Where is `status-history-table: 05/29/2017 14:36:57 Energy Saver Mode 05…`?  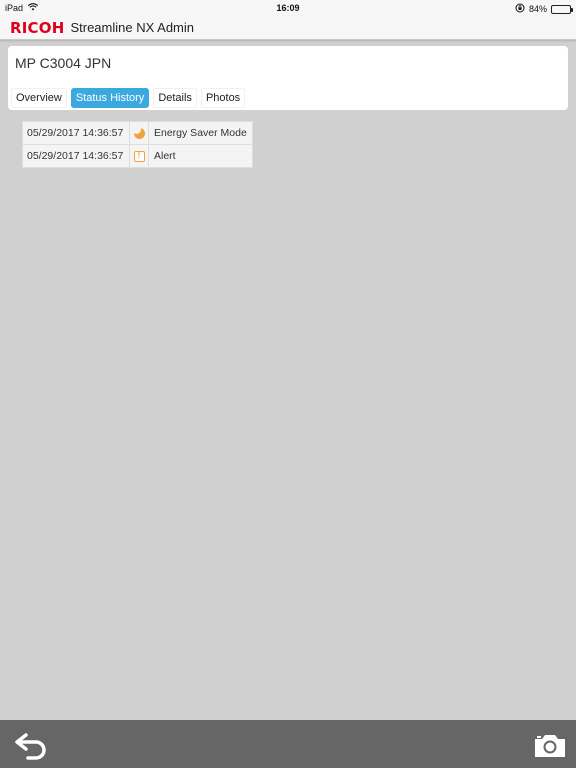 status-history-table: 05/29/2017 14:36:57 Energy Saver Mode 05… is located at coordinates (137, 144).